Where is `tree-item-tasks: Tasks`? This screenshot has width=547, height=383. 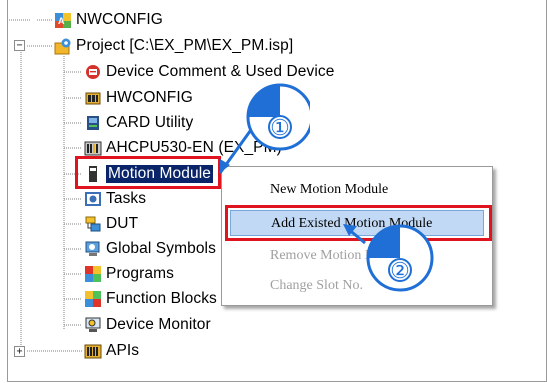 tree-item-tasks: Tasks is located at coordinates (115, 199).